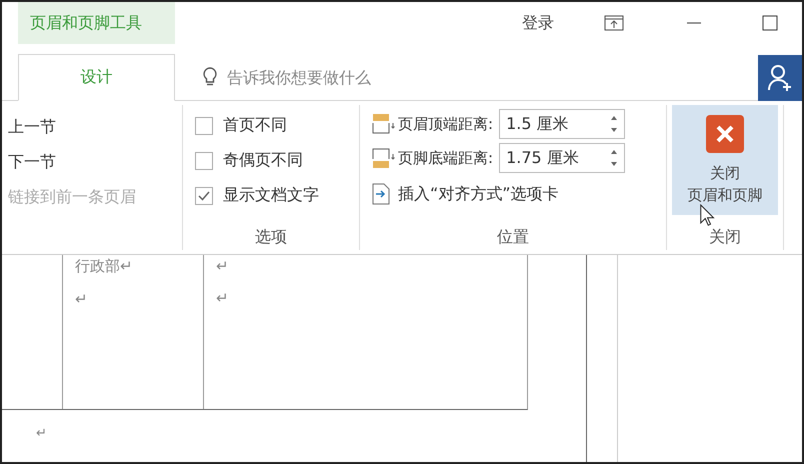 Image resolution: width=804 pixels, height=464 pixels. I want to click on tell-me-field: 告诉我你想要做什么, so click(357, 77).